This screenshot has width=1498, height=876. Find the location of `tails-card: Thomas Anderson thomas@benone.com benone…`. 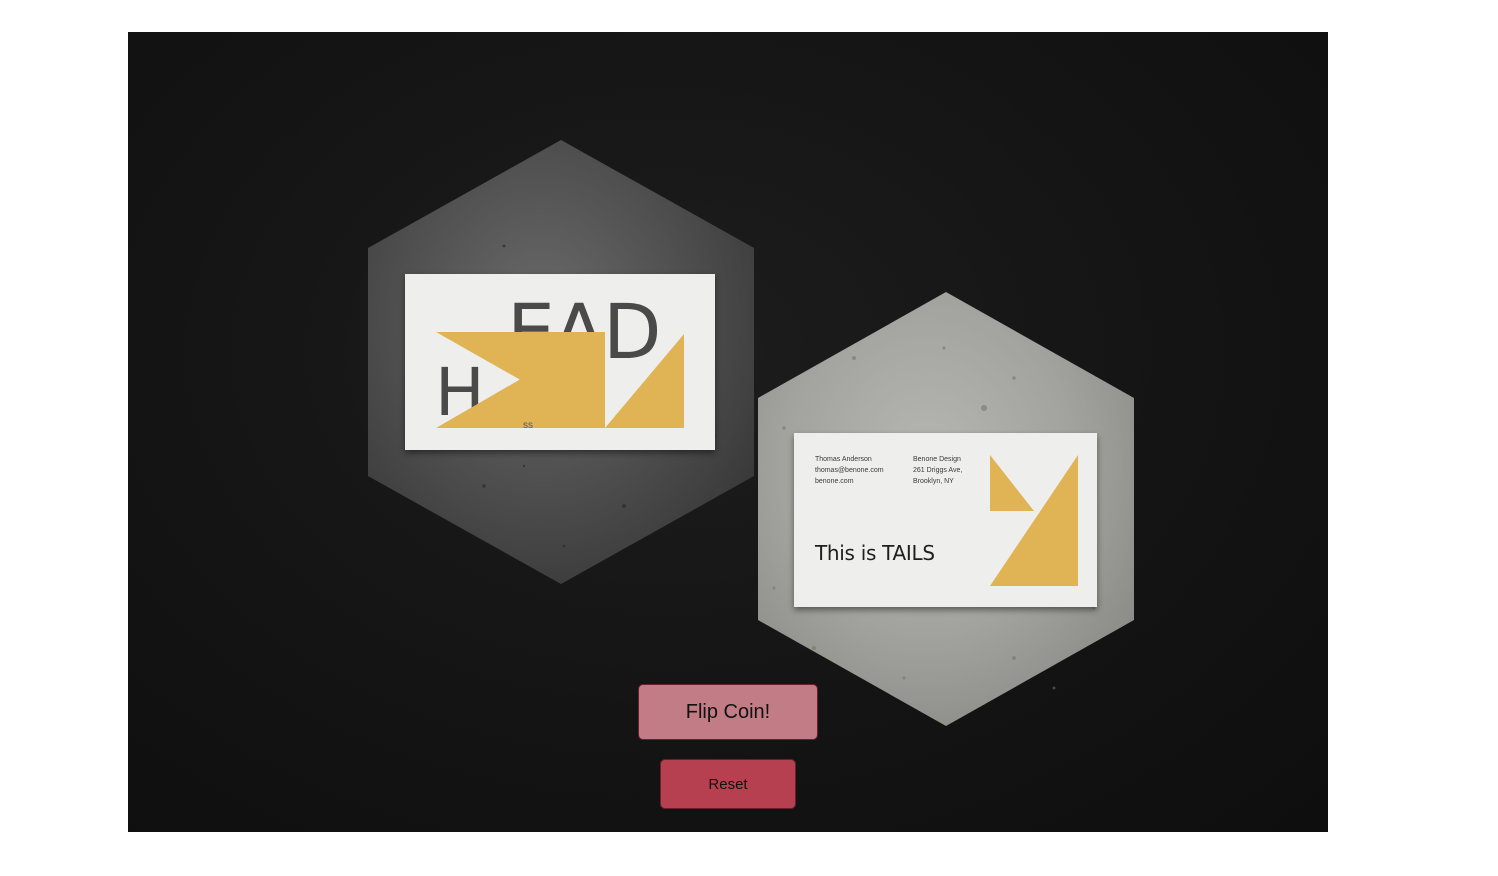

tails-card: Thomas Anderson thomas@benone.com benone… is located at coordinates (945, 520).